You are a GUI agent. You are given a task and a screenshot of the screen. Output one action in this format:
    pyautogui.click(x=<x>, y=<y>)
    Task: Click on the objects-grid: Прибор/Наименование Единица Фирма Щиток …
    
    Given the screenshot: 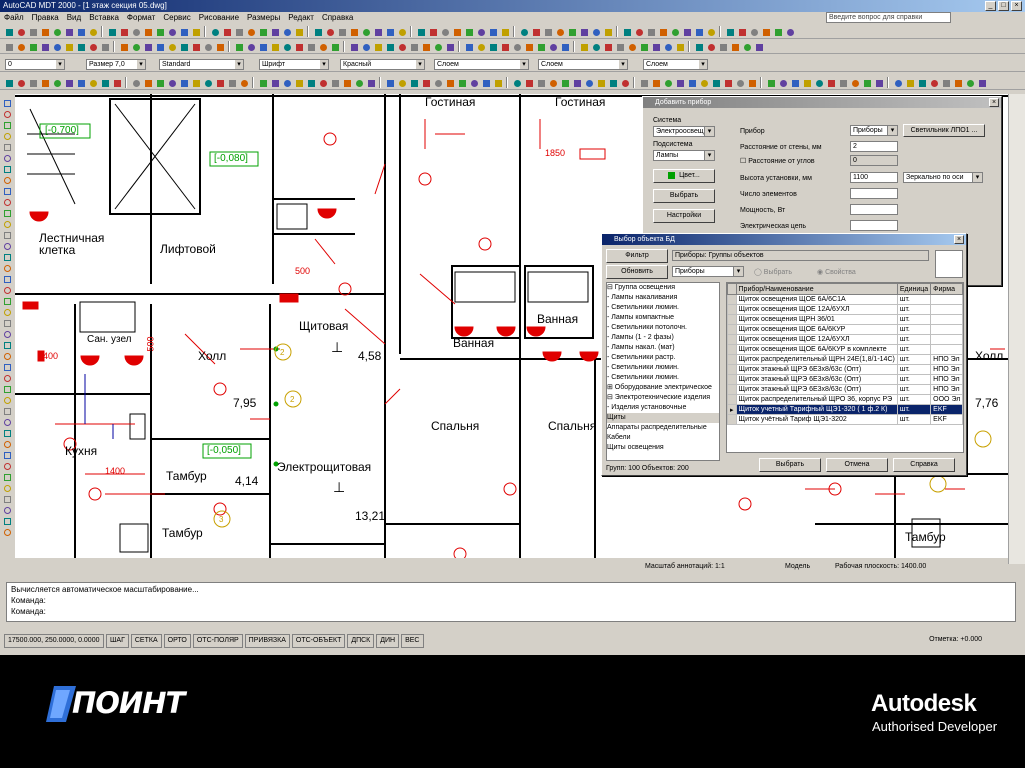 What is the action you would take?
    pyautogui.click(x=845, y=367)
    